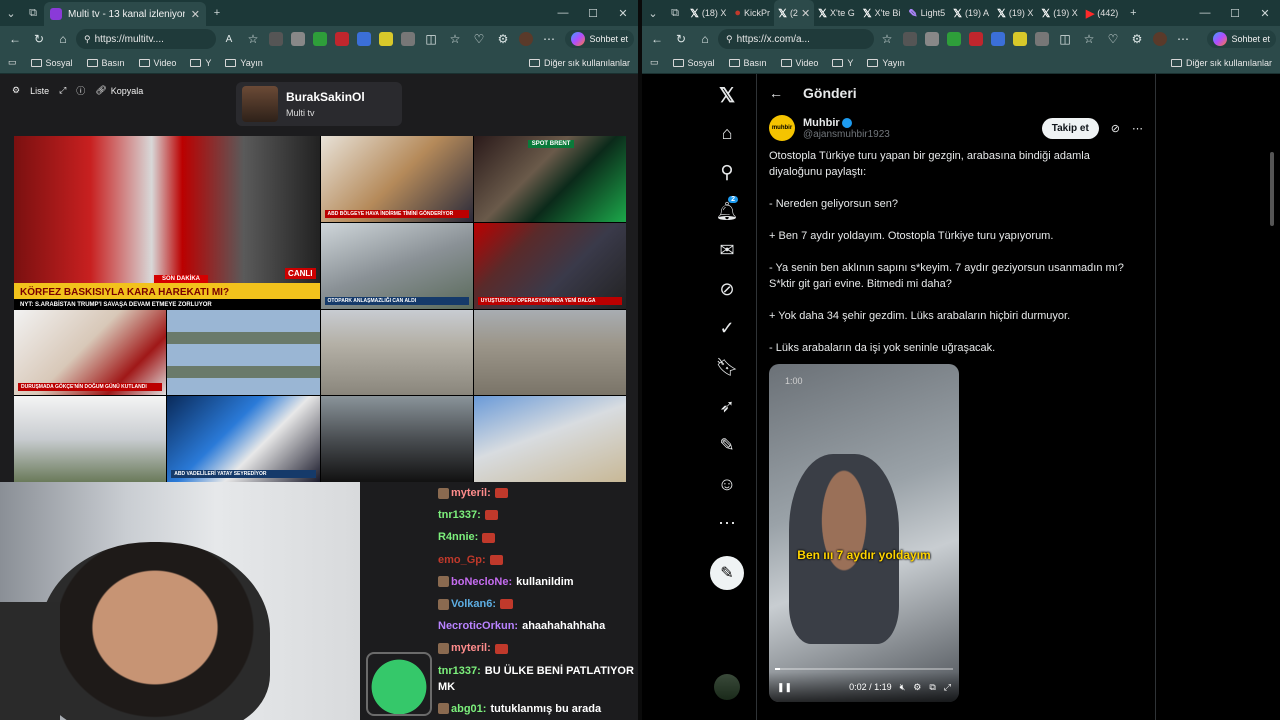  What do you see at coordinates (1137, 128) in the screenshot?
I see `more-options-icon: ⋯` at bounding box center [1137, 128].